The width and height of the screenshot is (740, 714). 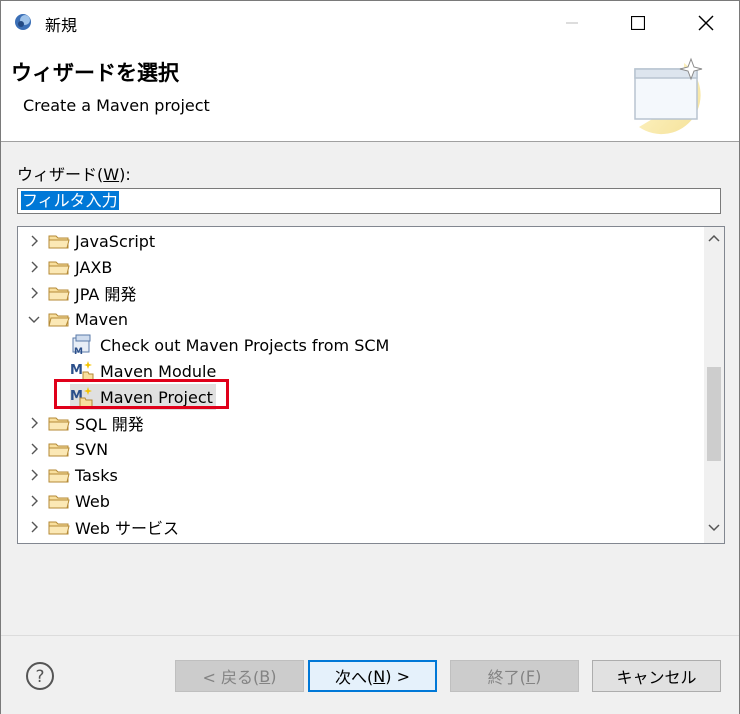 I want to click on tree-item-maven-checkout: M Check out Maven Projects from SCM, so click(x=229, y=345).